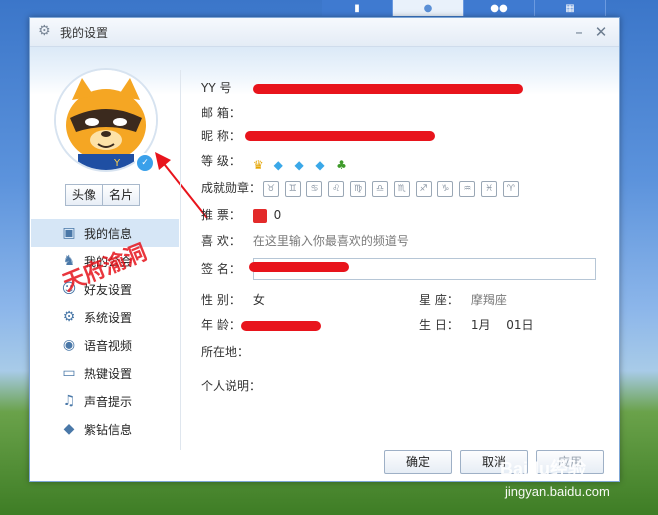 The height and width of the screenshot is (515, 658). I want to click on ticket-icon, so click(259, 215).